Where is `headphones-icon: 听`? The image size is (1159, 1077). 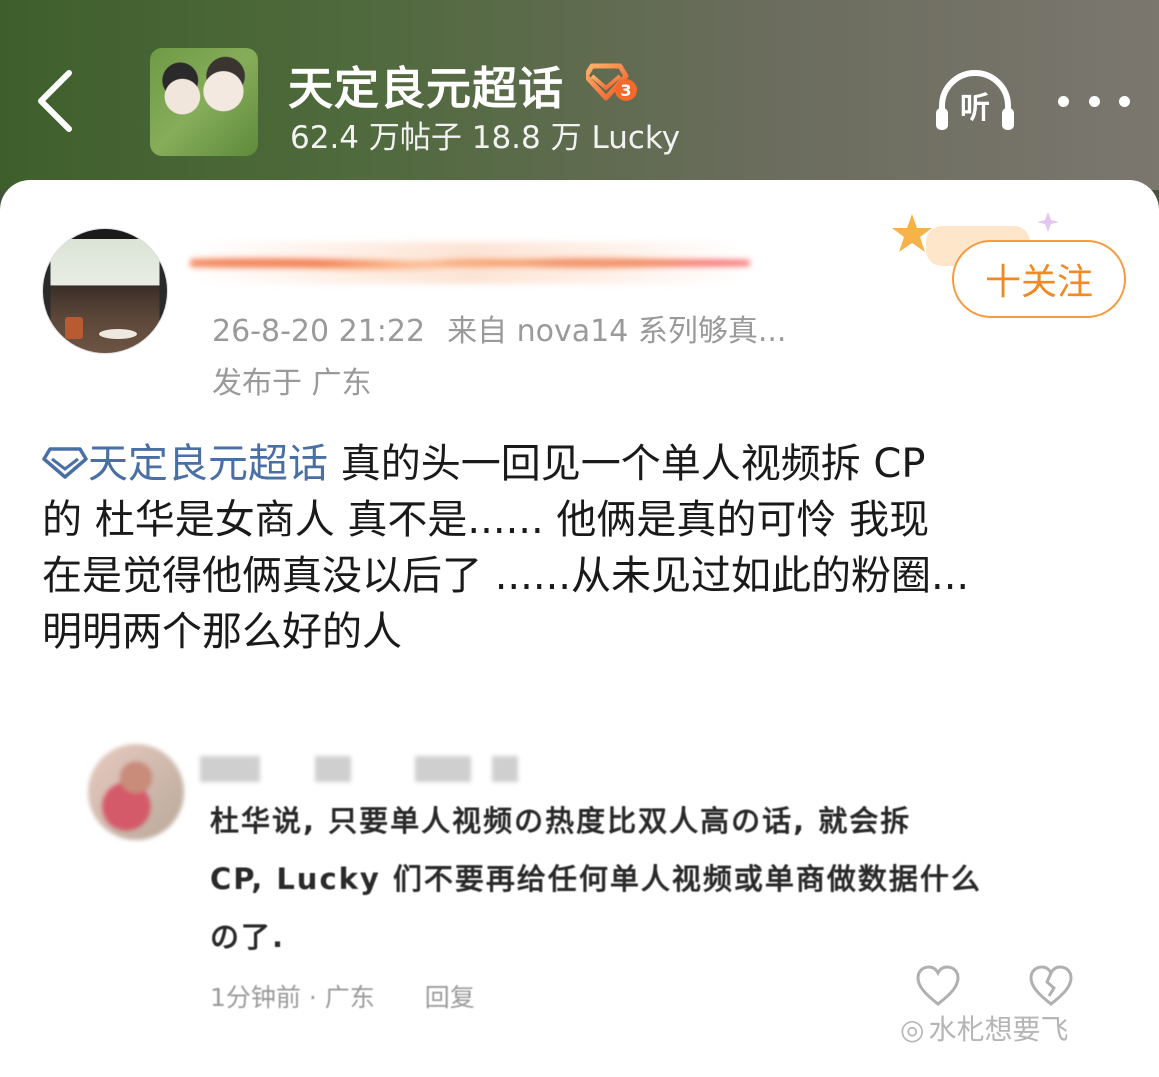 headphones-icon: 听 is located at coordinates (975, 100).